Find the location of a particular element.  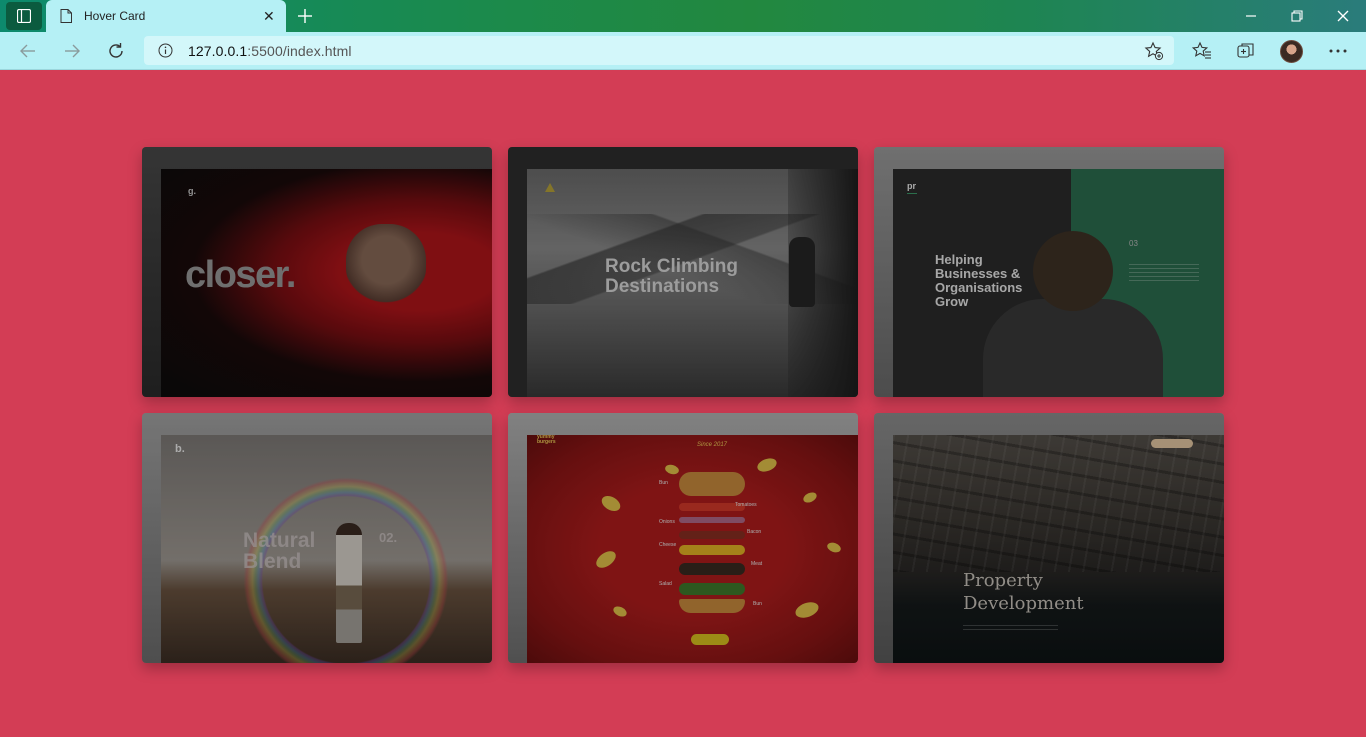

more-icon is located at coordinates (1338, 51).